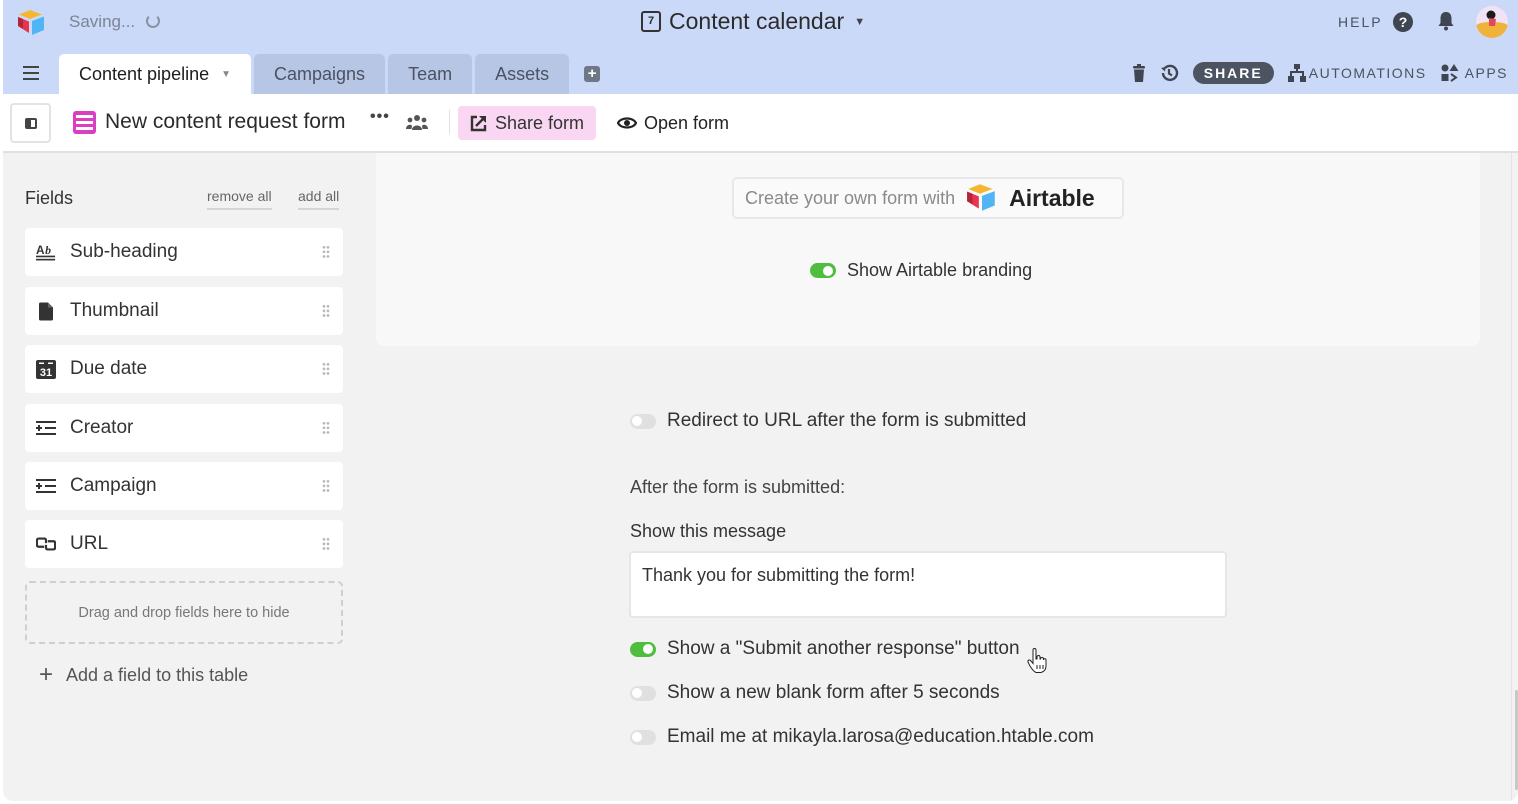  I want to click on user-avatar, so click(1492, 22).